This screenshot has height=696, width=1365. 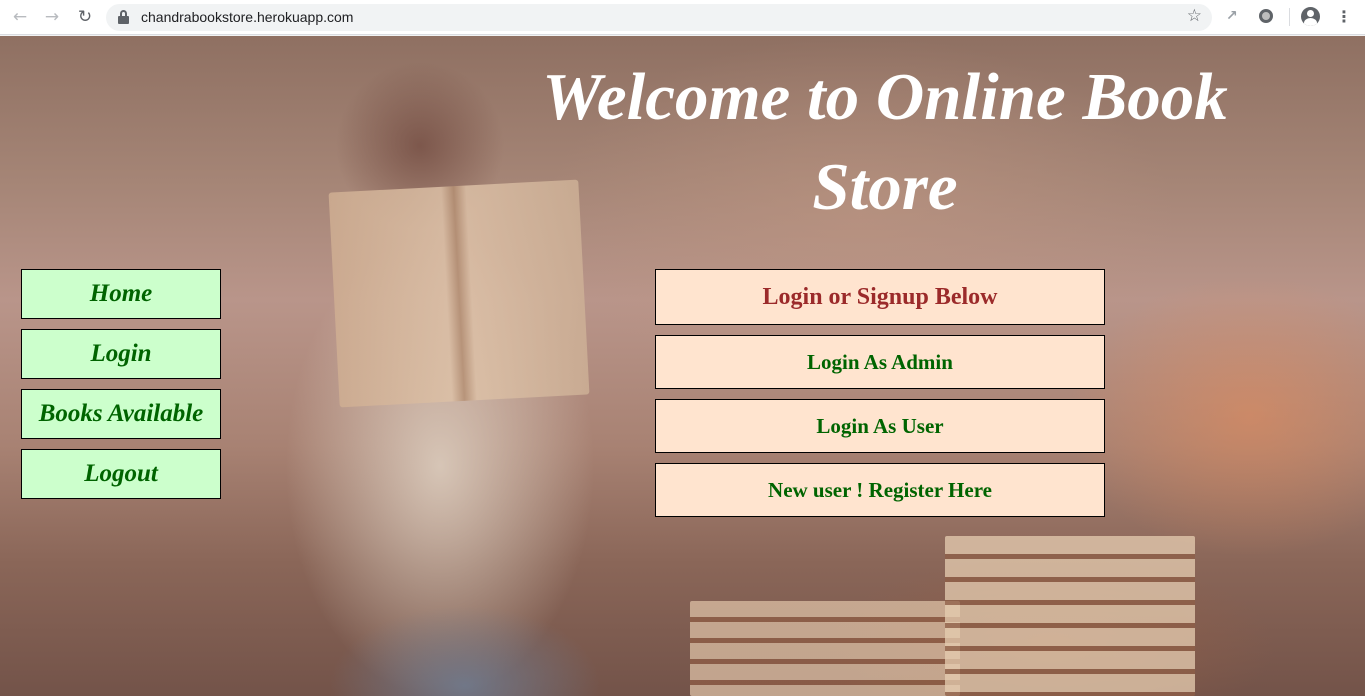 I want to click on address-bar: chandrabookstore.herokuapp.com ☆, so click(x=659, y=17).